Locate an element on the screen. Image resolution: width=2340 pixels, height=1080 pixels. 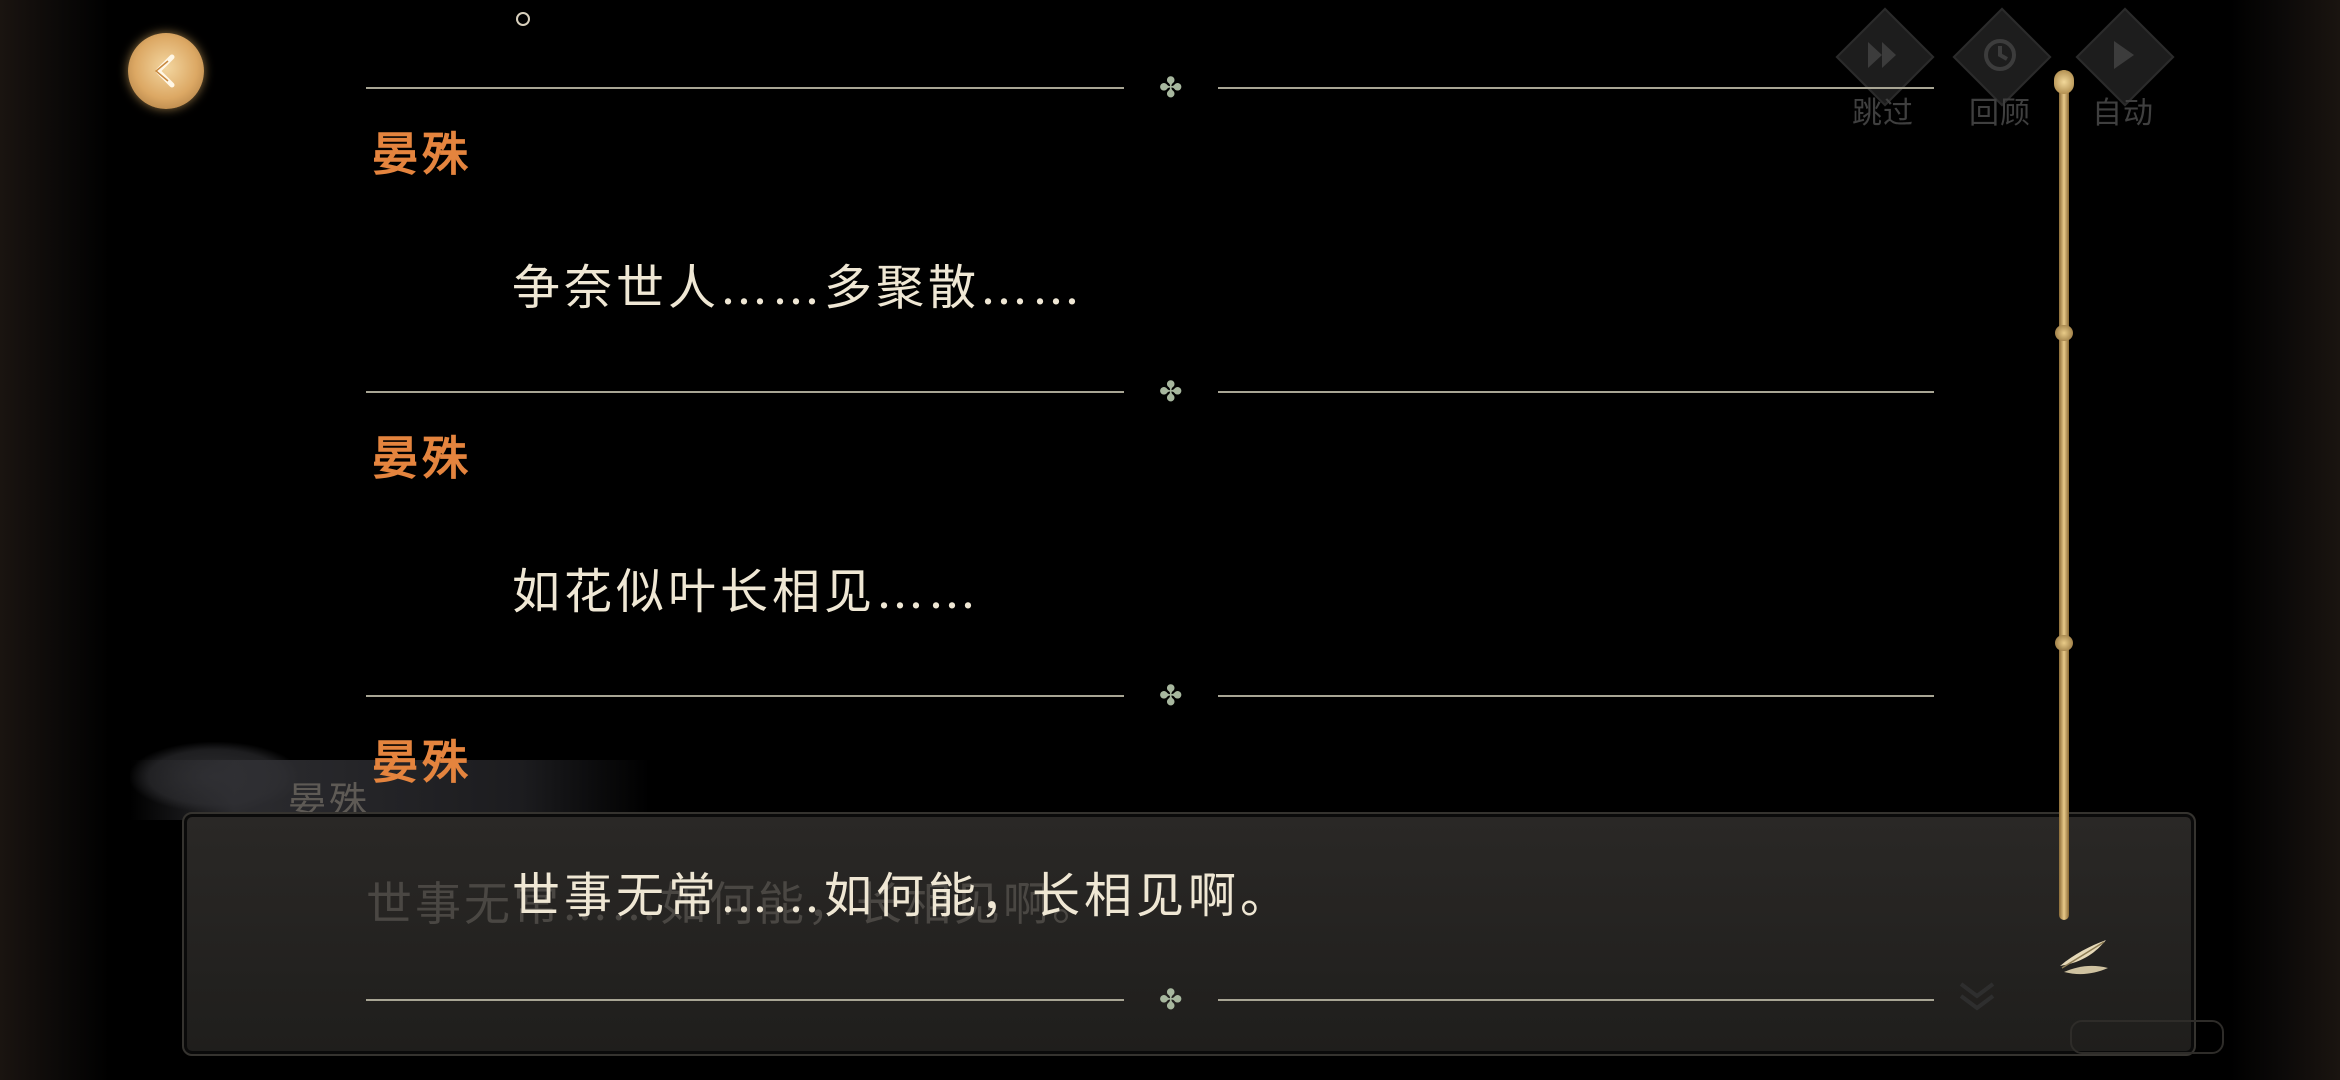
play-icon is located at coordinates (2124, 55).